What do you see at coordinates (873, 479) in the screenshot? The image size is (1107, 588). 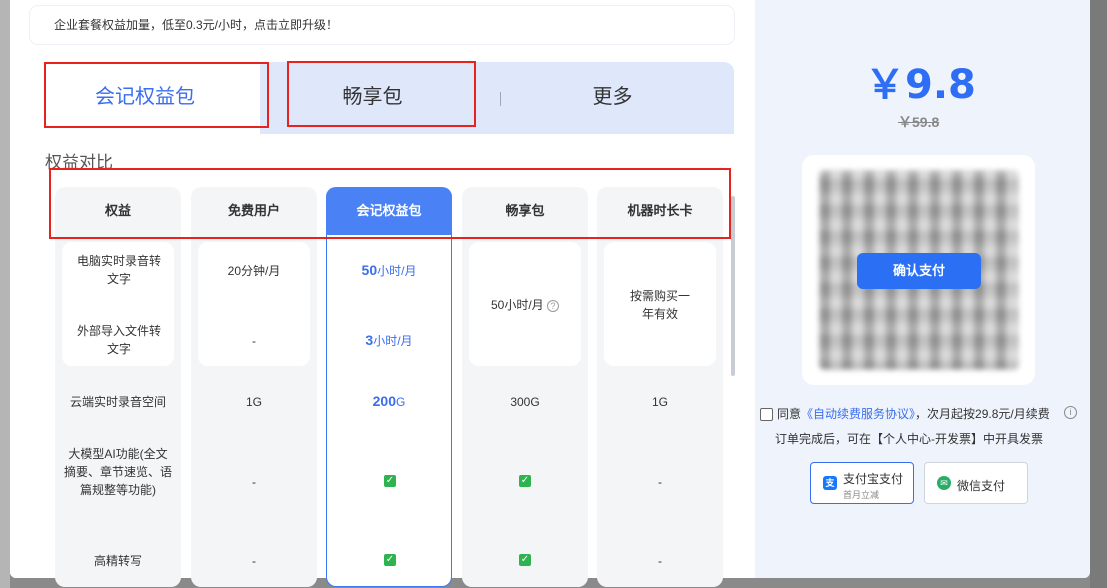 I see `alipay-label: 支付宝支付` at bounding box center [873, 479].